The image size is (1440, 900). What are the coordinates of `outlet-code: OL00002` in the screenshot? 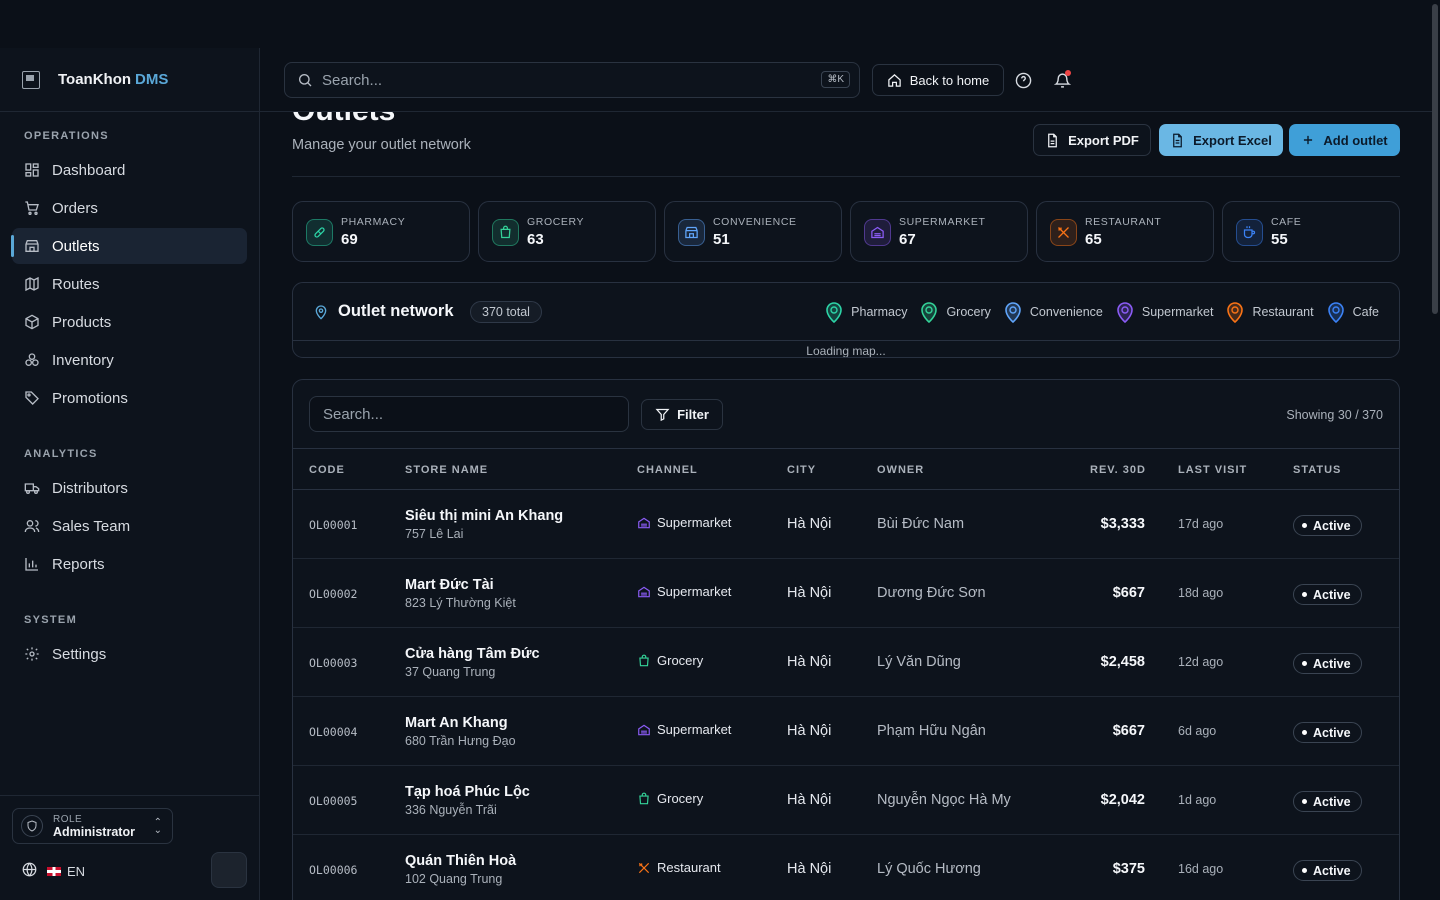 It's located at (333, 594).